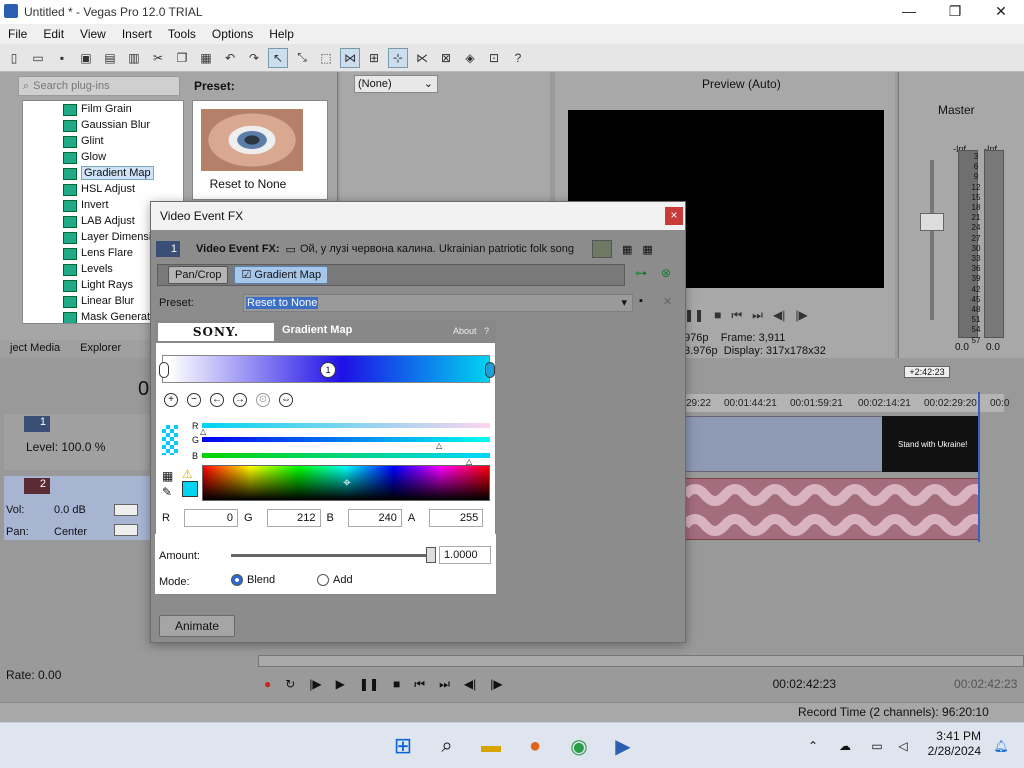 This screenshot has width=1024, height=768. I want to click on r-input: 0, so click(210, 518).